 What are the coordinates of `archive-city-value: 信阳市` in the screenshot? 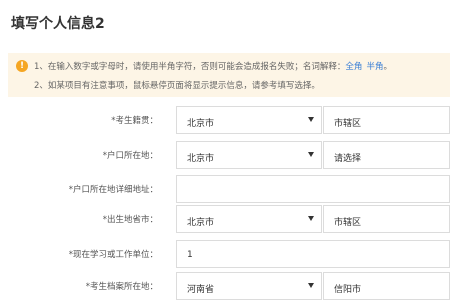 It's located at (348, 290).